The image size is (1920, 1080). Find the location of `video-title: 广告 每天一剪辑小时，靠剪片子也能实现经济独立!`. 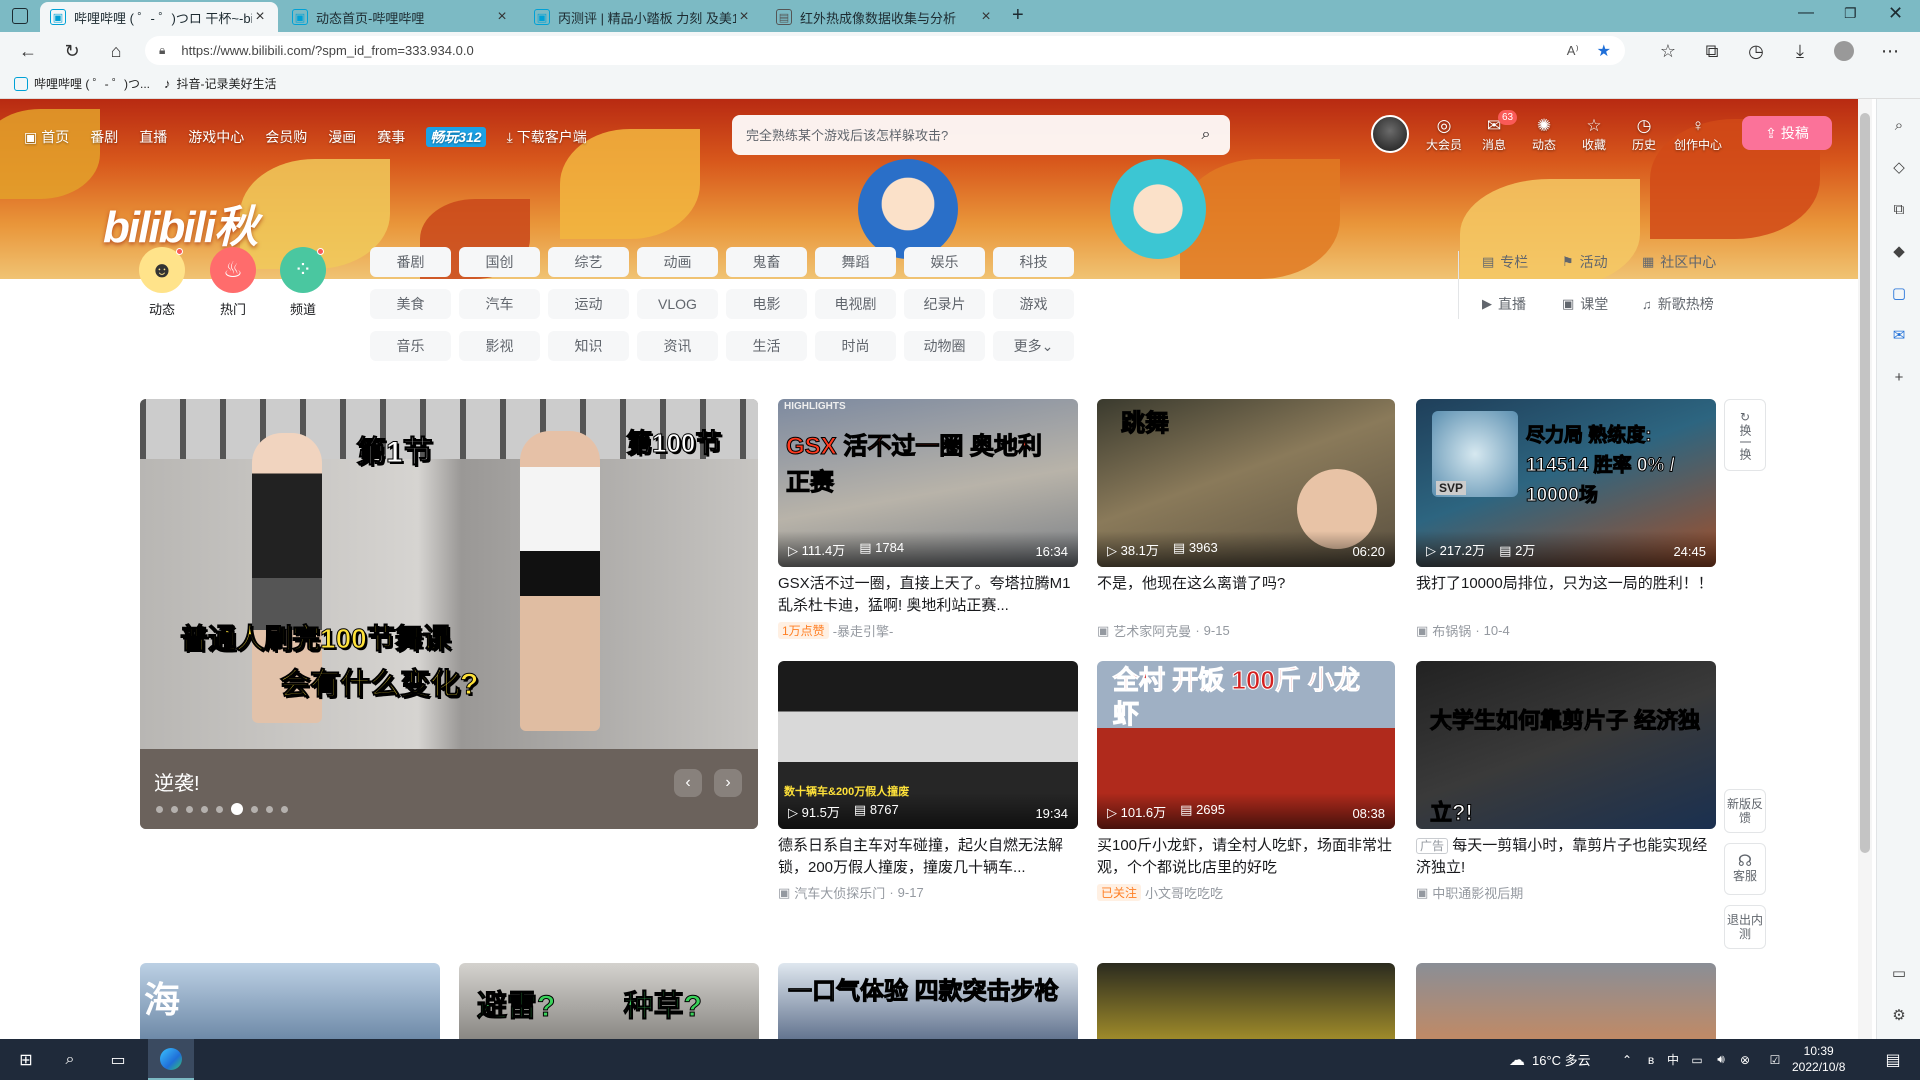

video-title: 广告 每天一剪辑小时，靠剪片子也能实现经济独立! is located at coordinates (1566, 857).